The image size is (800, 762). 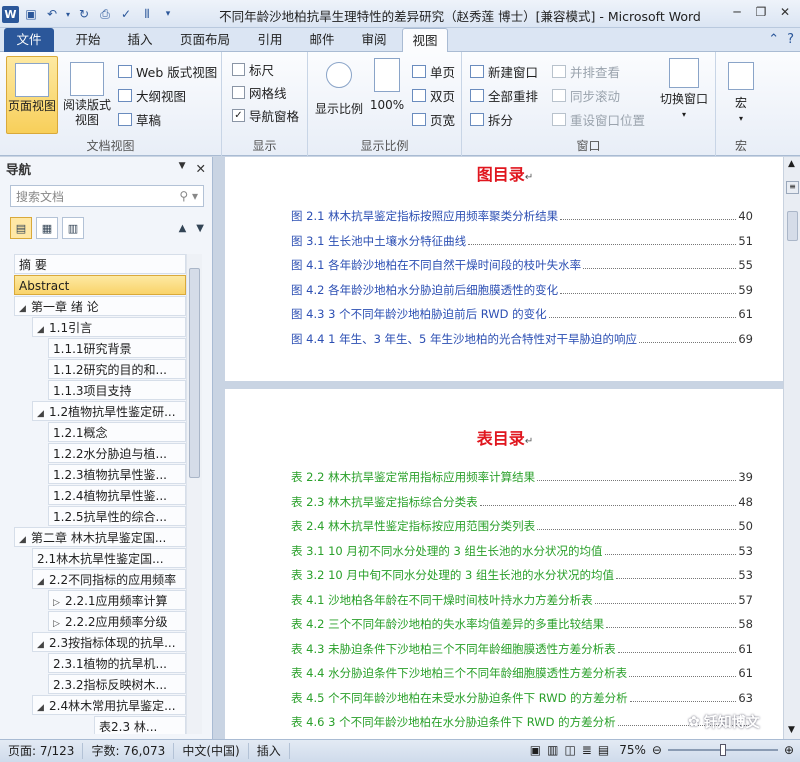 What do you see at coordinates (100, 306) in the screenshot?
I see `nav-heading-item: ◢ 第一章 绪 论` at bounding box center [100, 306].